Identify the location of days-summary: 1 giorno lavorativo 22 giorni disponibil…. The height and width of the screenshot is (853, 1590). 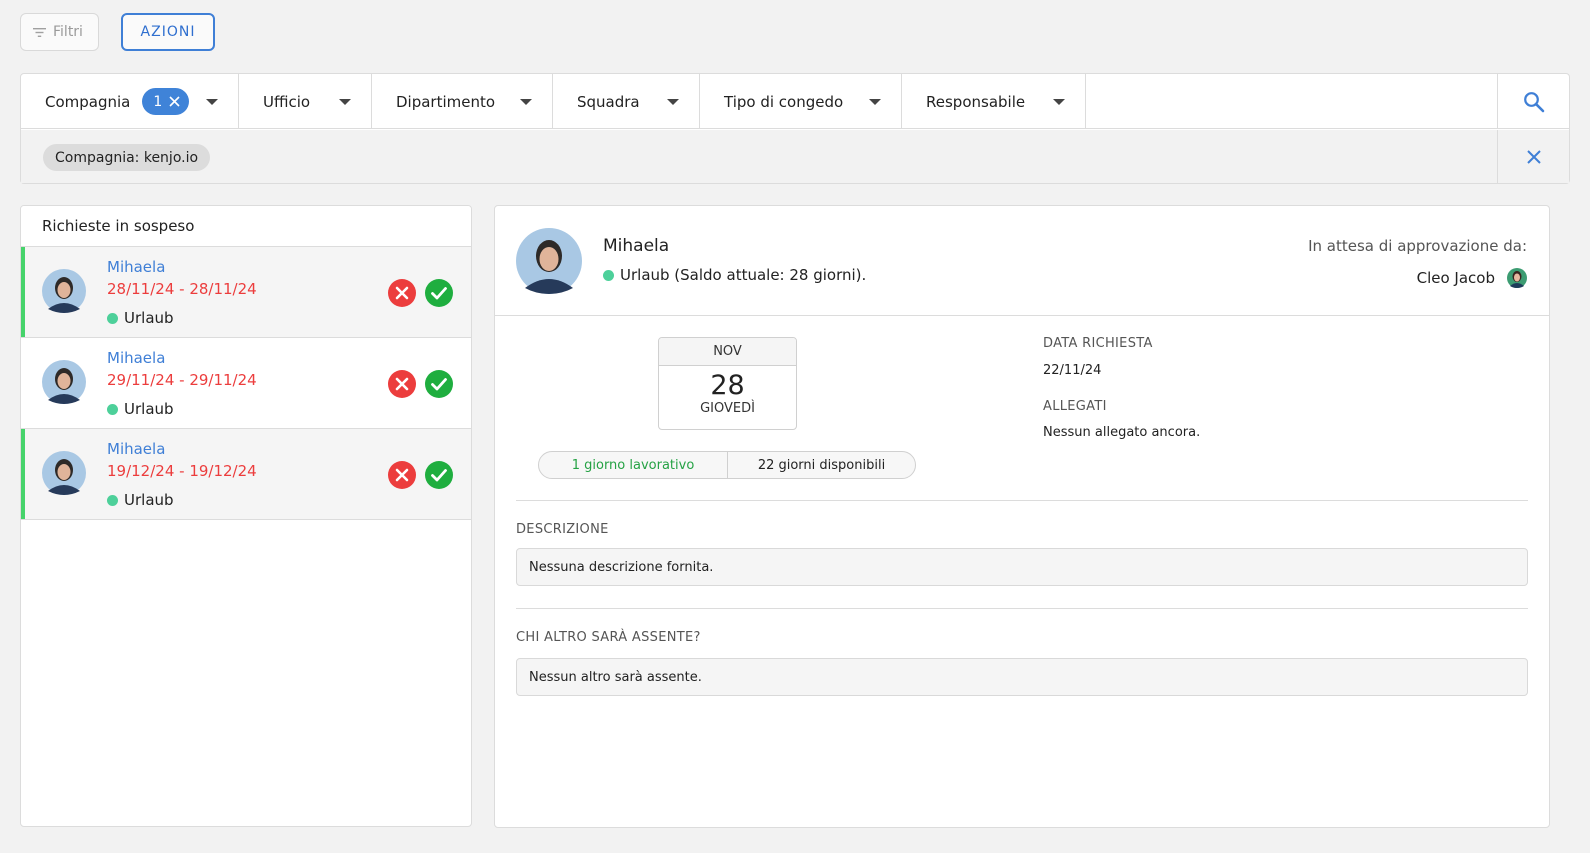
(727, 465).